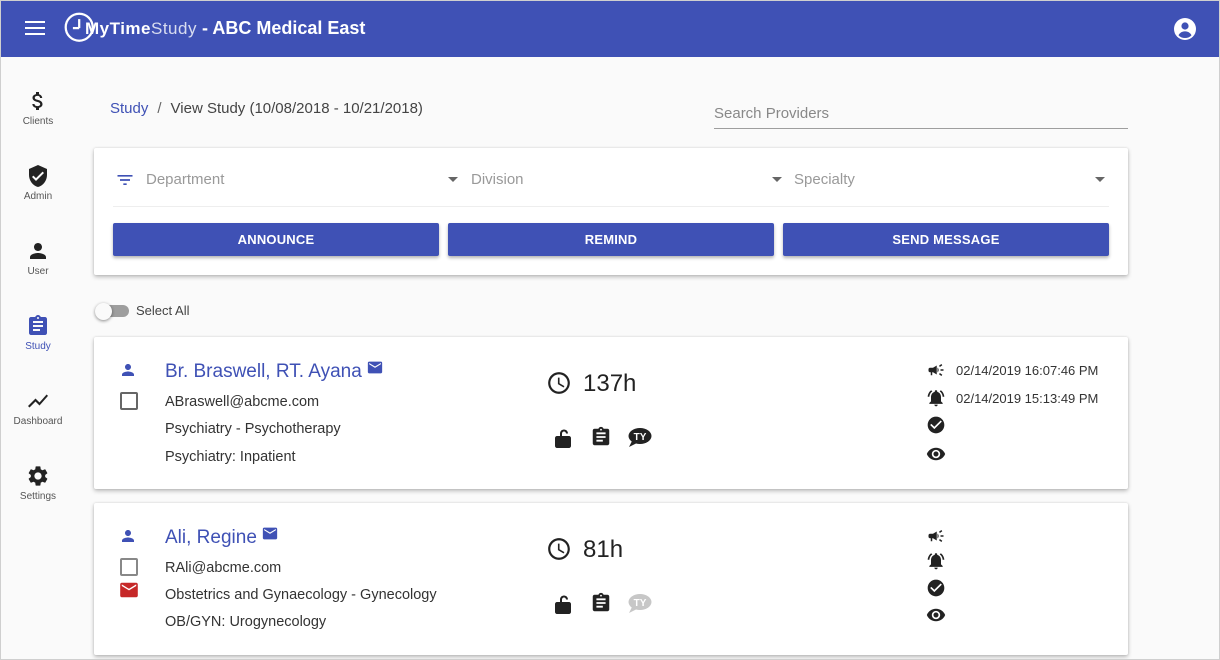  What do you see at coordinates (38, 401) in the screenshot?
I see `trending-icon` at bounding box center [38, 401].